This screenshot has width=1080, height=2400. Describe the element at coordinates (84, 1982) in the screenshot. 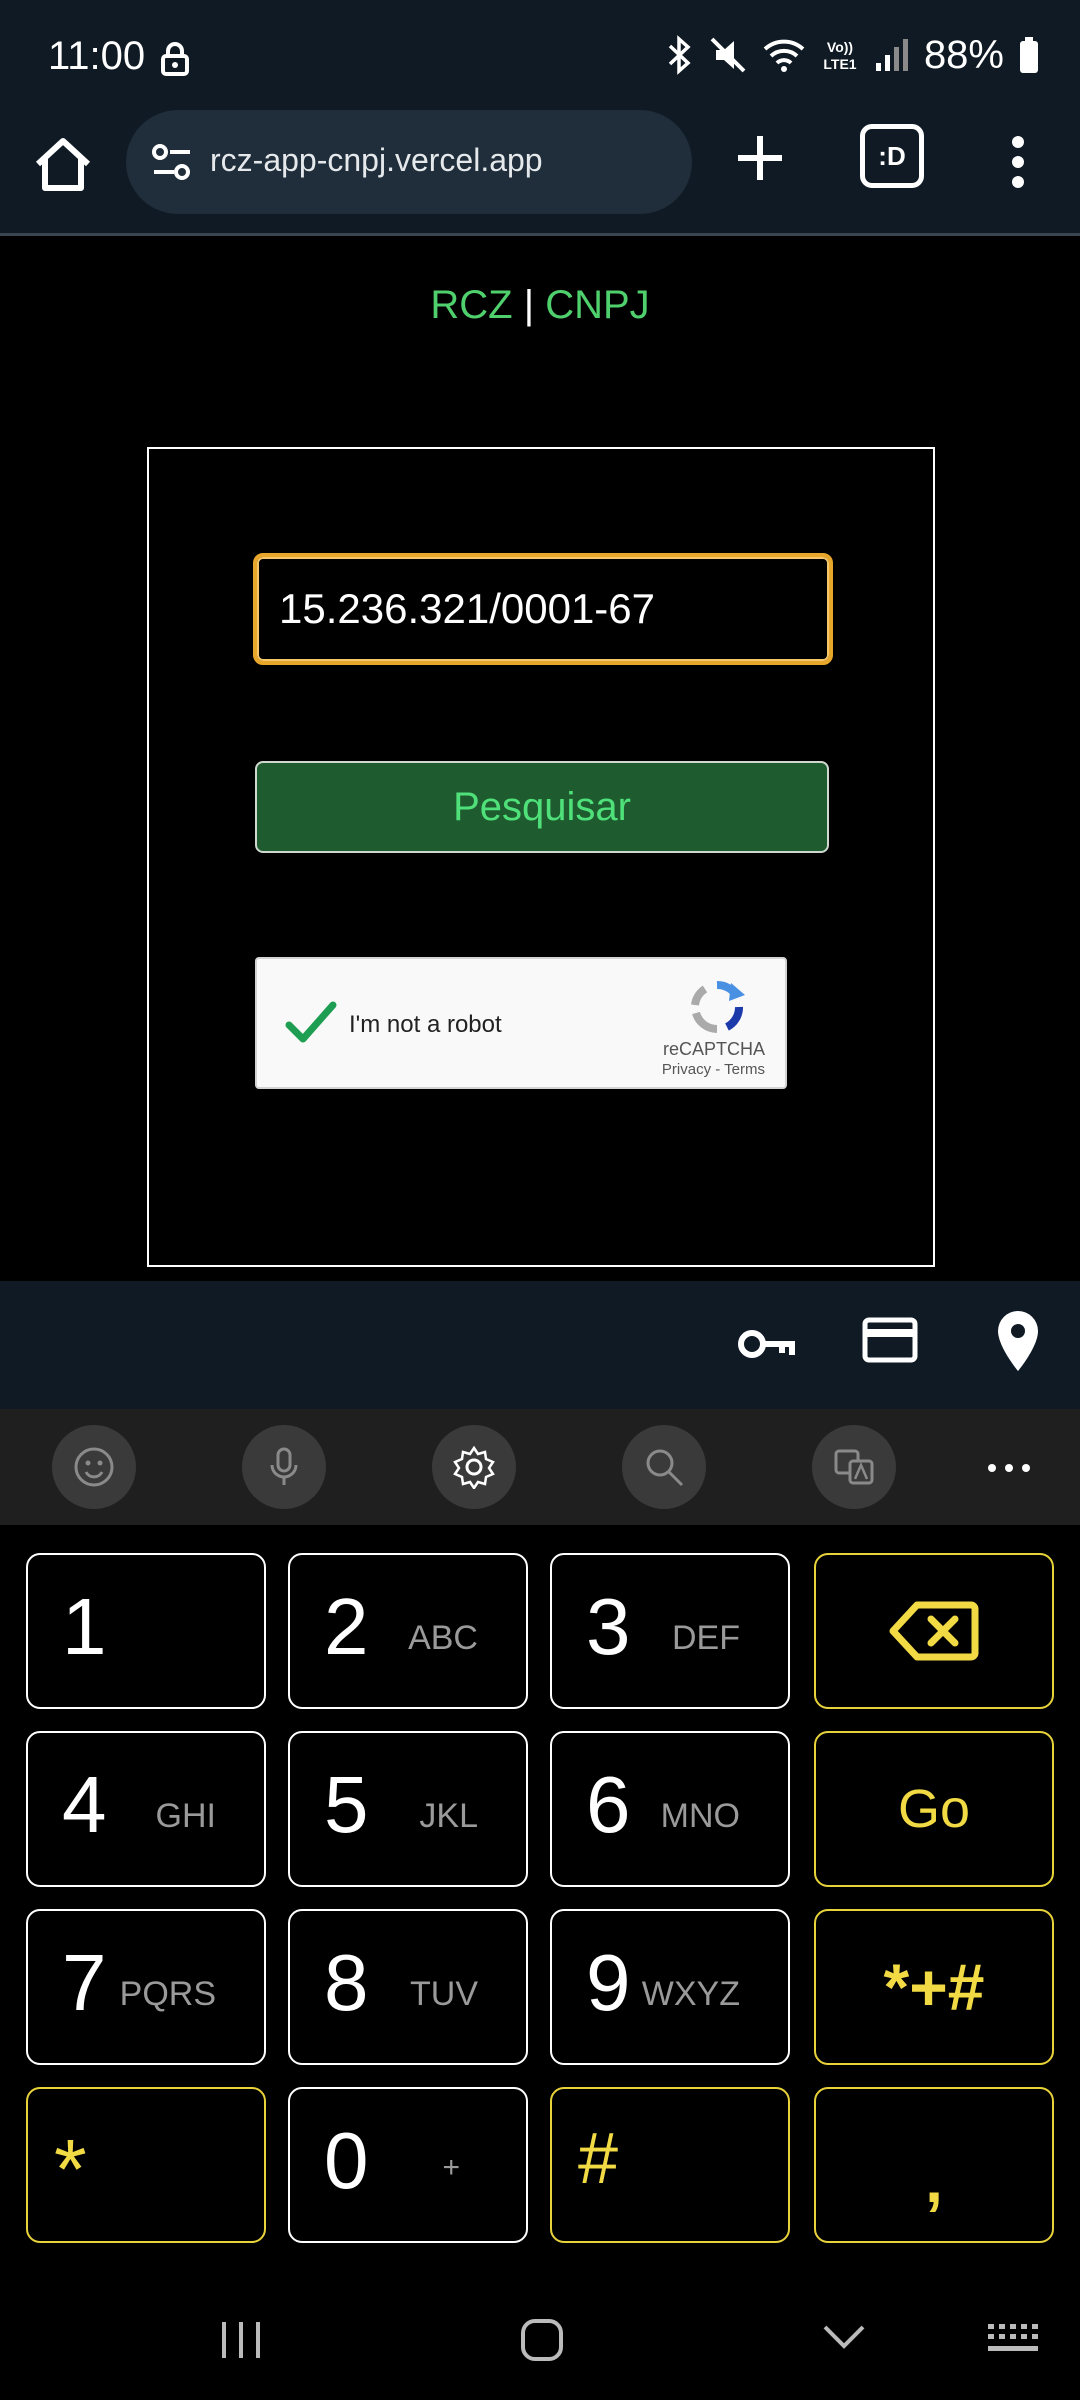

I see `key-digit: 7` at that location.